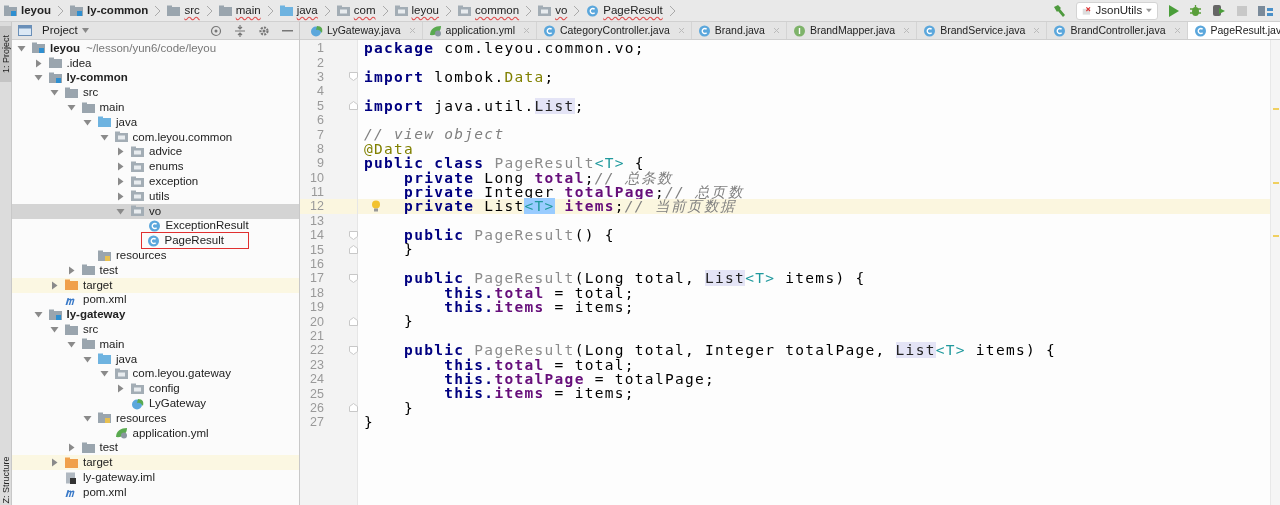  Describe the element at coordinates (376, 206) in the screenshot. I see `lightbulb-icon` at that location.